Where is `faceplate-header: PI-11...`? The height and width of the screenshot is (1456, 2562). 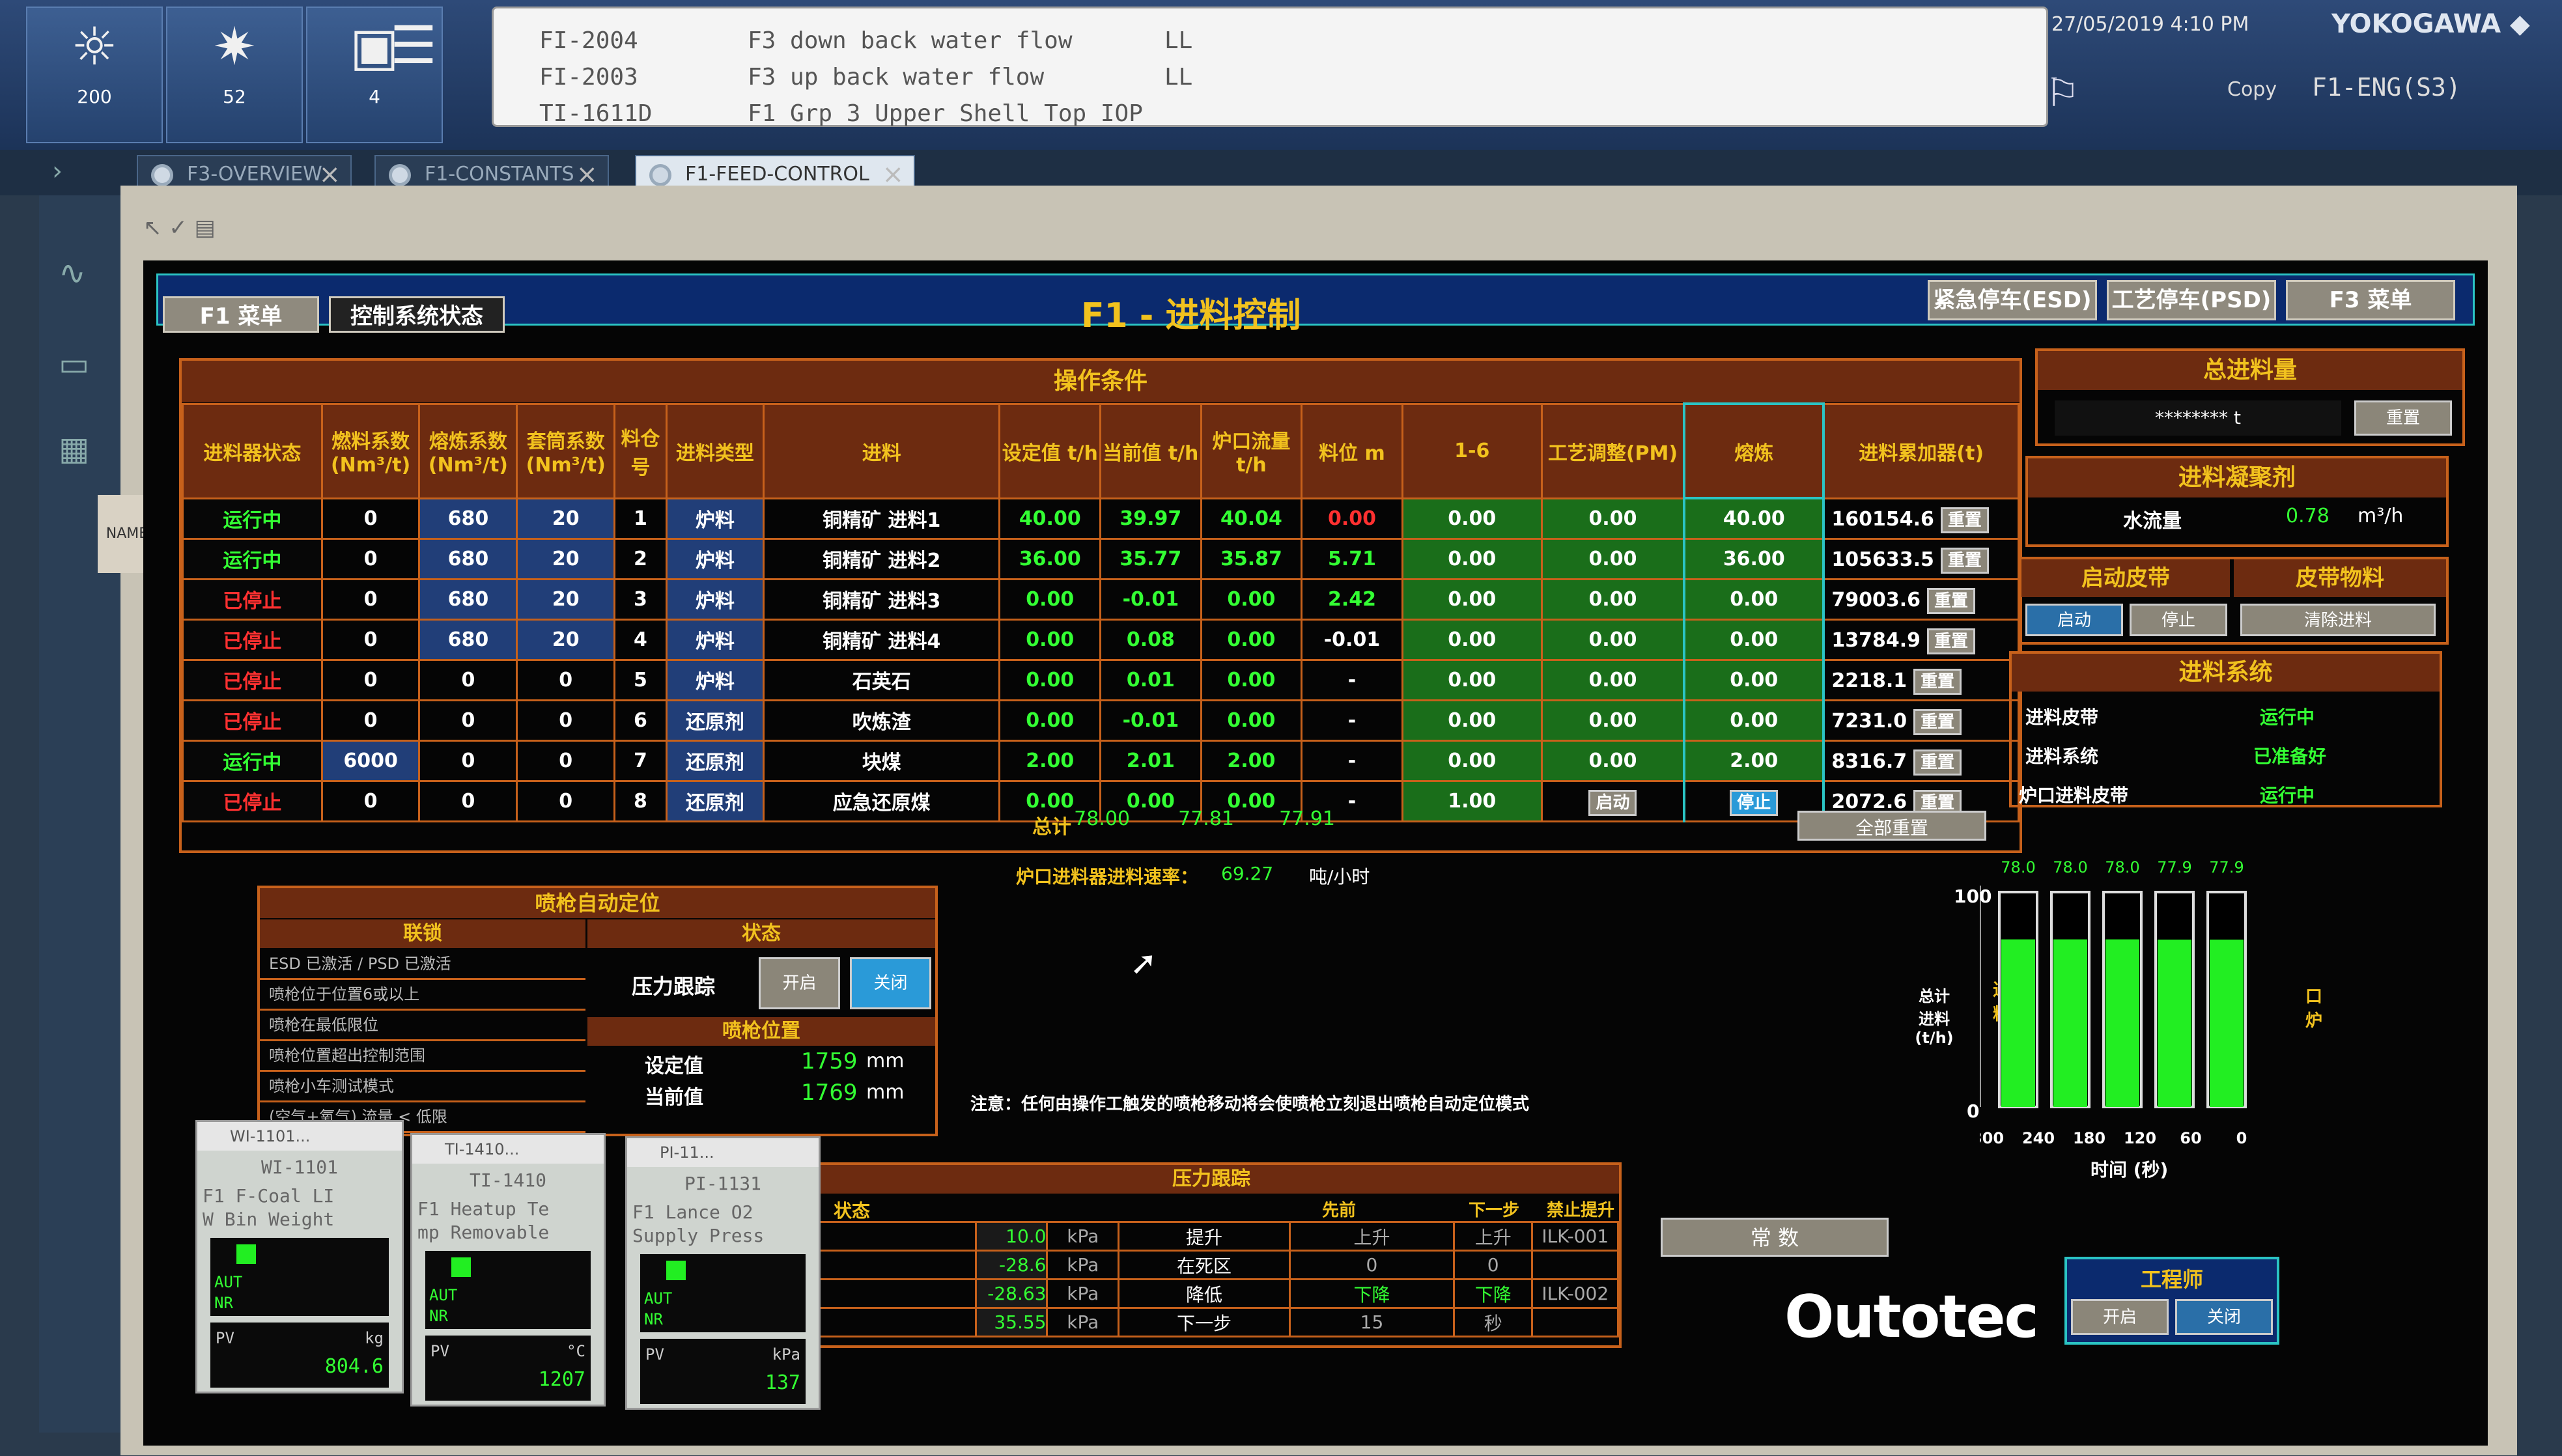 faceplate-header: PI-11... is located at coordinates (723, 1153).